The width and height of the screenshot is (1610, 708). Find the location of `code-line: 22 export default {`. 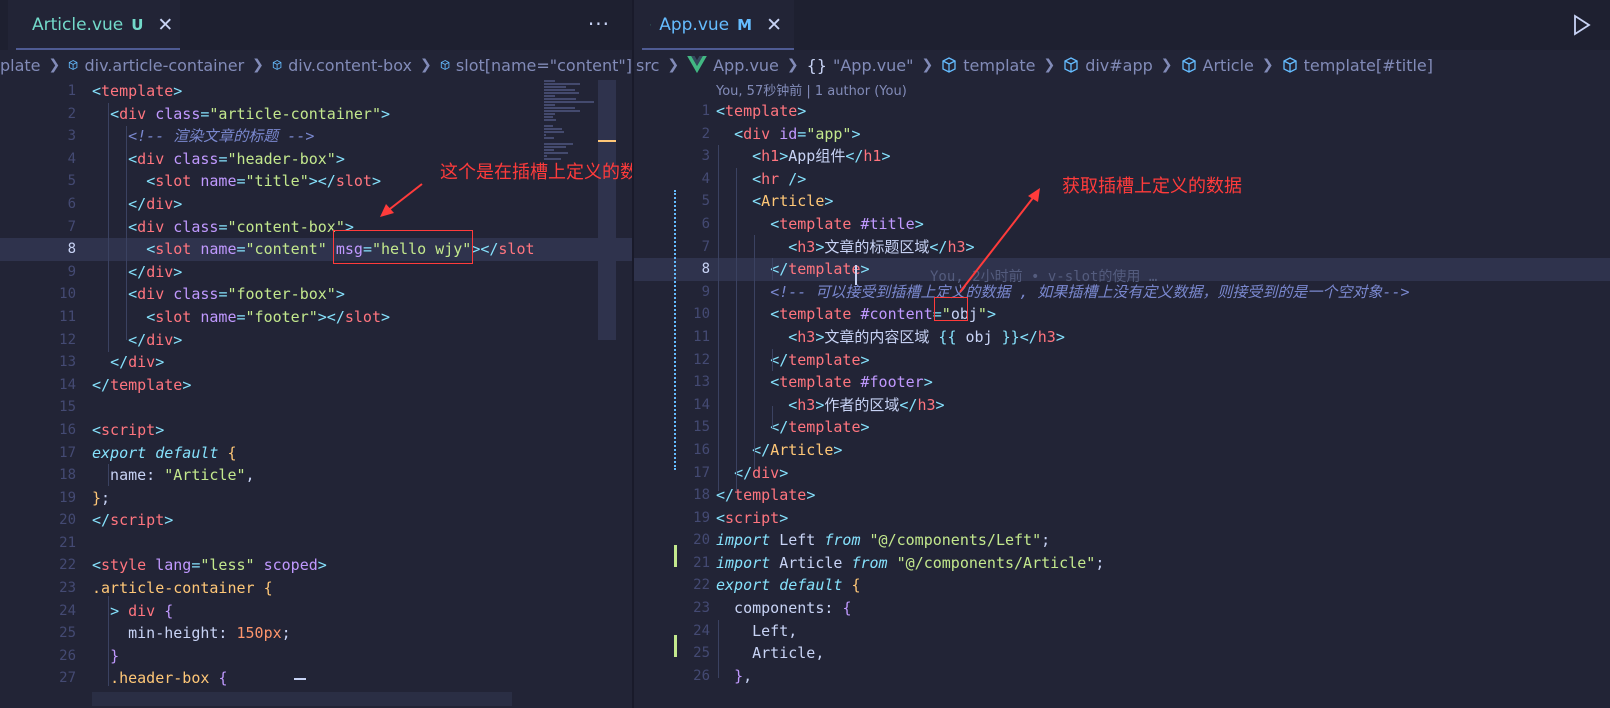

code-line: 22 export default { is located at coordinates (1122, 585).